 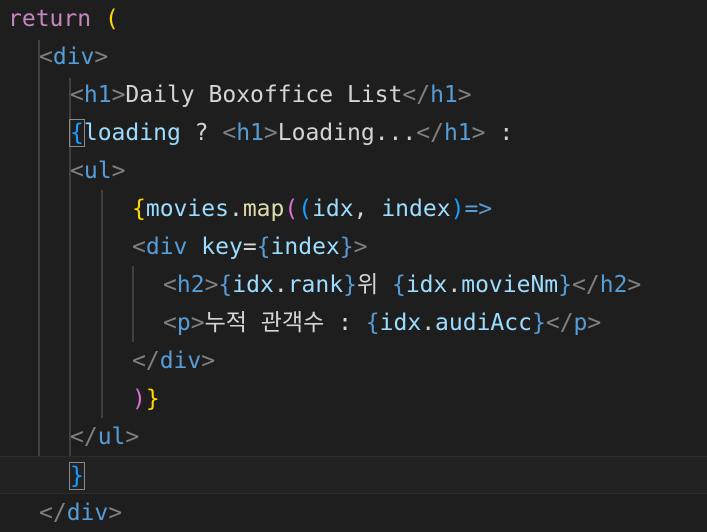 What do you see at coordinates (353, 437) in the screenshot?
I see `code-line-12: </ul>` at bounding box center [353, 437].